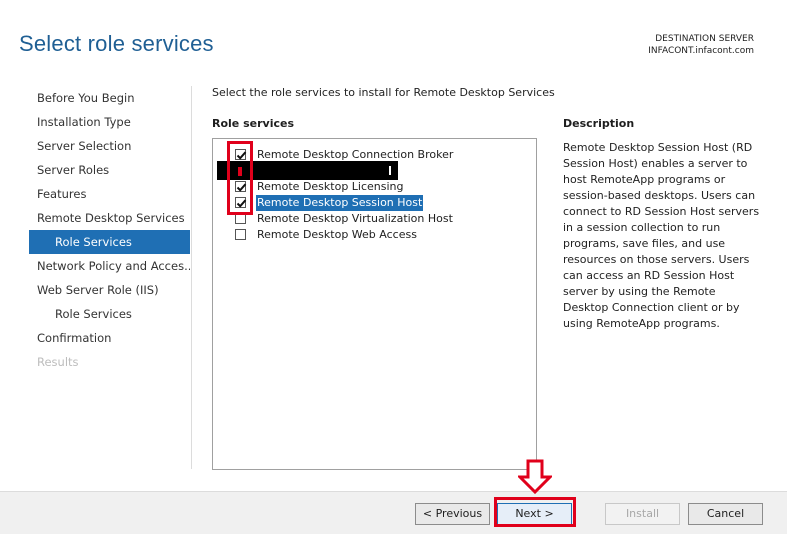  What do you see at coordinates (109, 170) in the screenshot?
I see `nav-server-roles: Server Roles` at bounding box center [109, 170].